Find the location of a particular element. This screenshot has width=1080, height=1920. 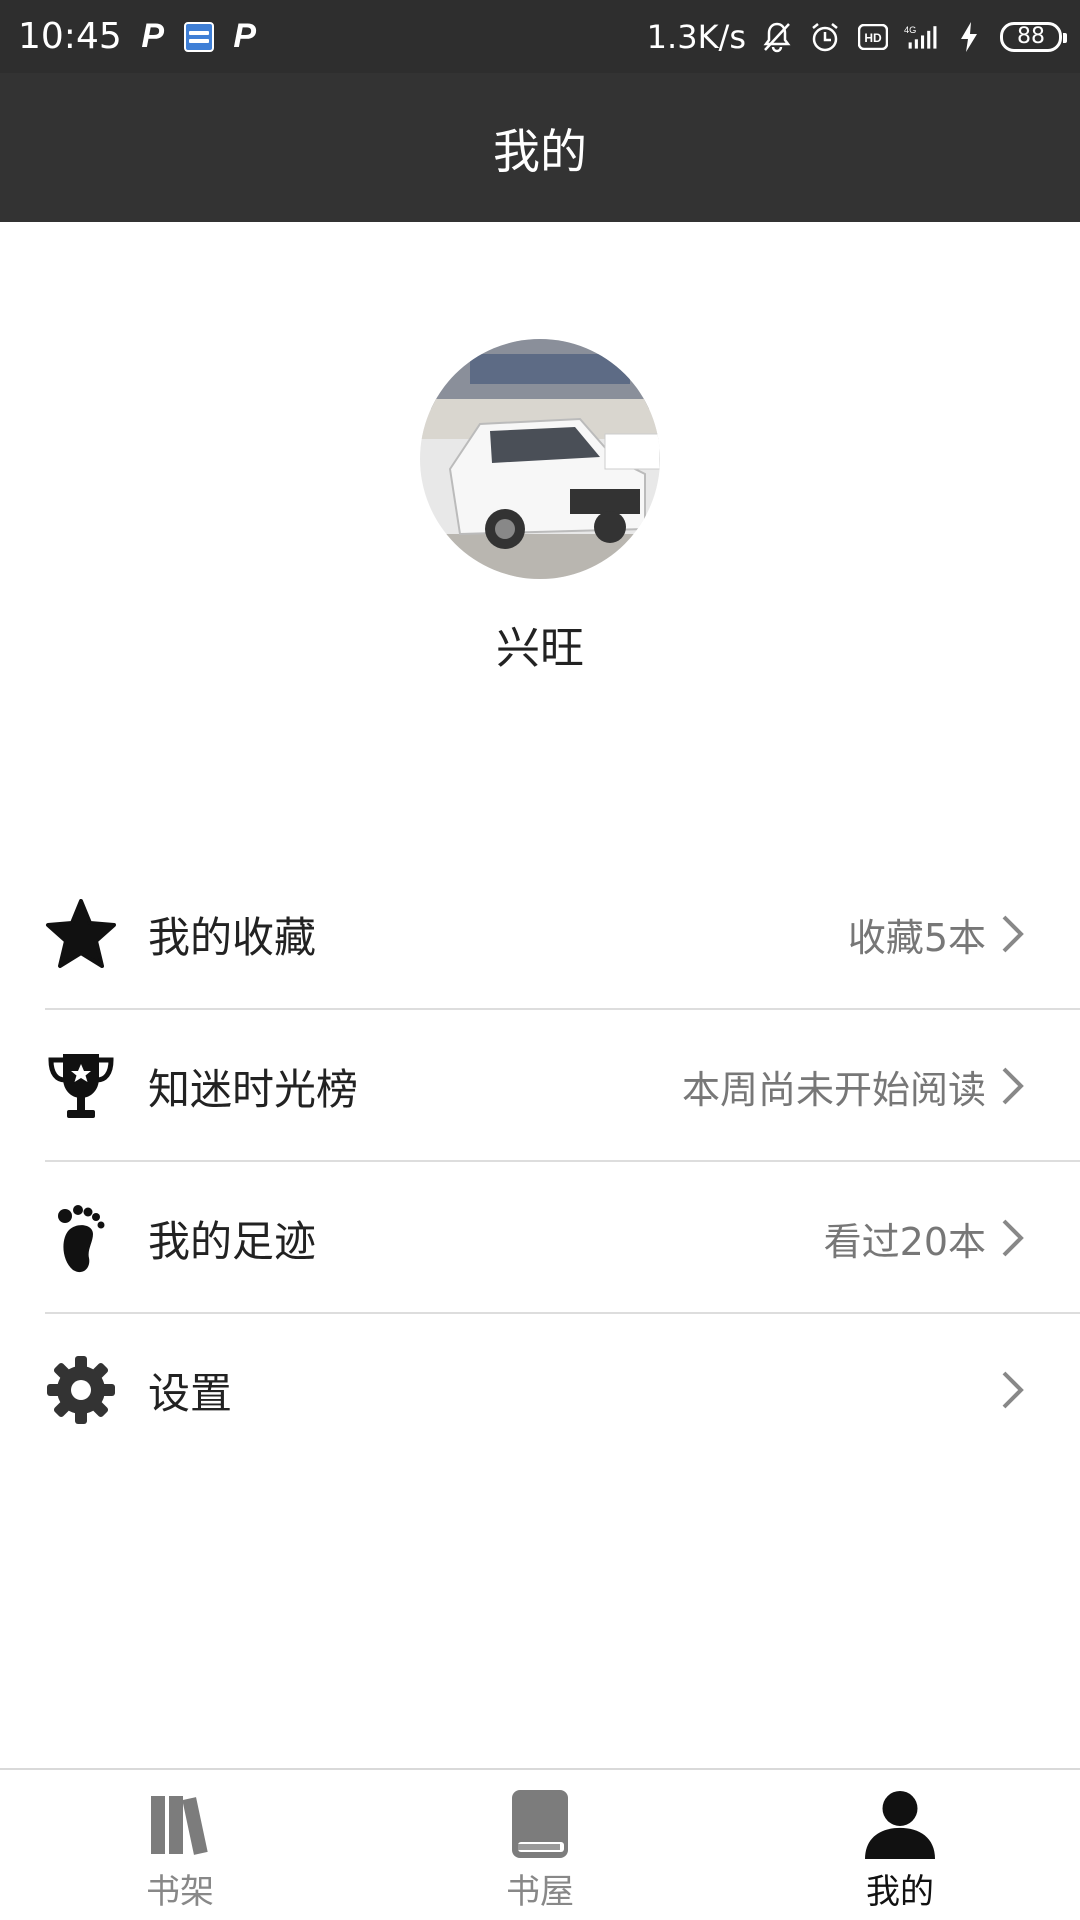

battery-icon: 88 is located at coordinates (1033, 36).